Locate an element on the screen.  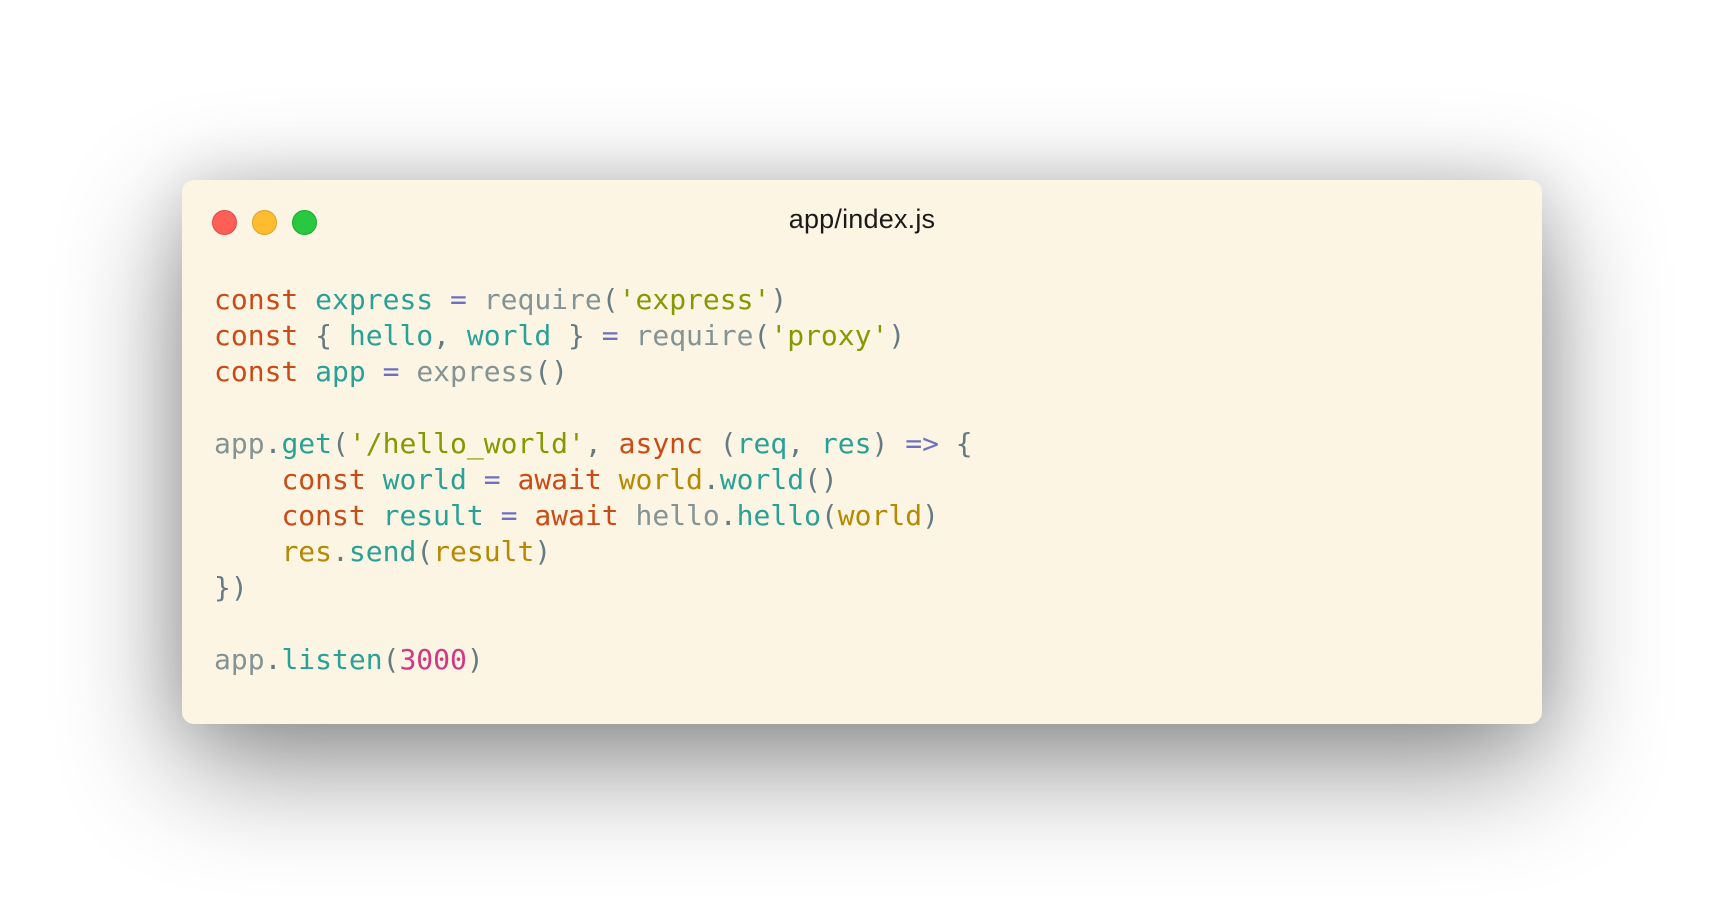
code-token: '/hello_world' is located at coordinates (466, 443).